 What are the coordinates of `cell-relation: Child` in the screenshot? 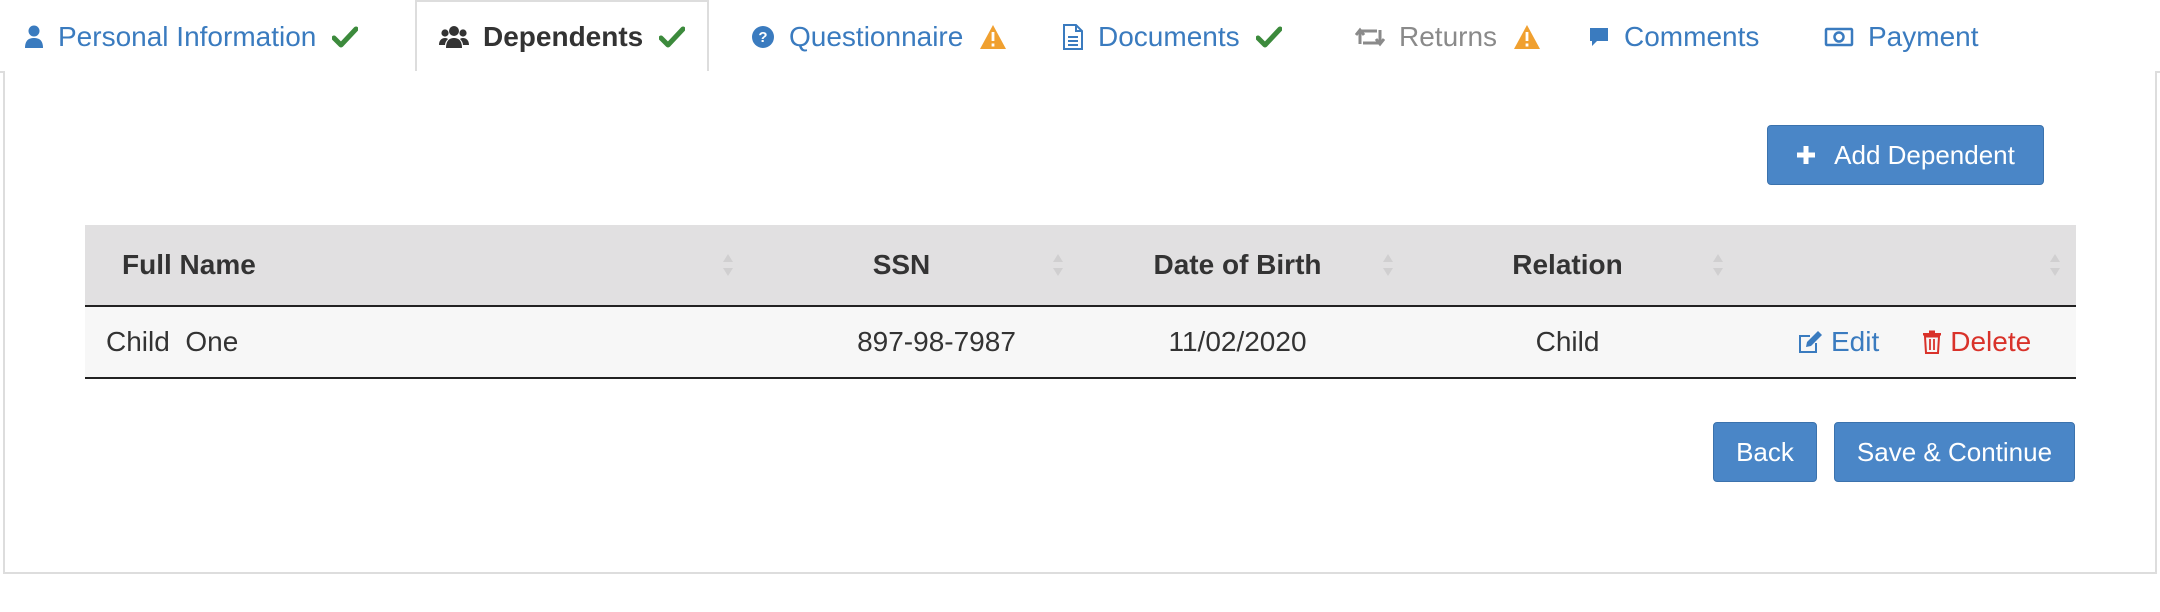 It's located at (1567, 341).